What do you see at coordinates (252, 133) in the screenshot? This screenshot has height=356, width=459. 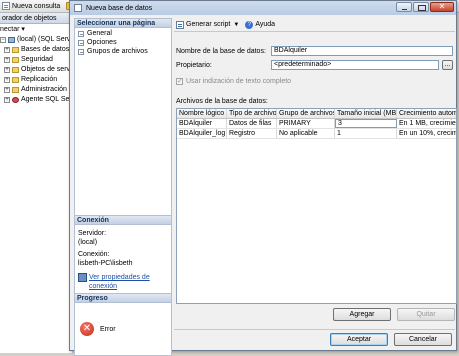 I see `file-type-cell: Registro` at bounding box center [252, 133].